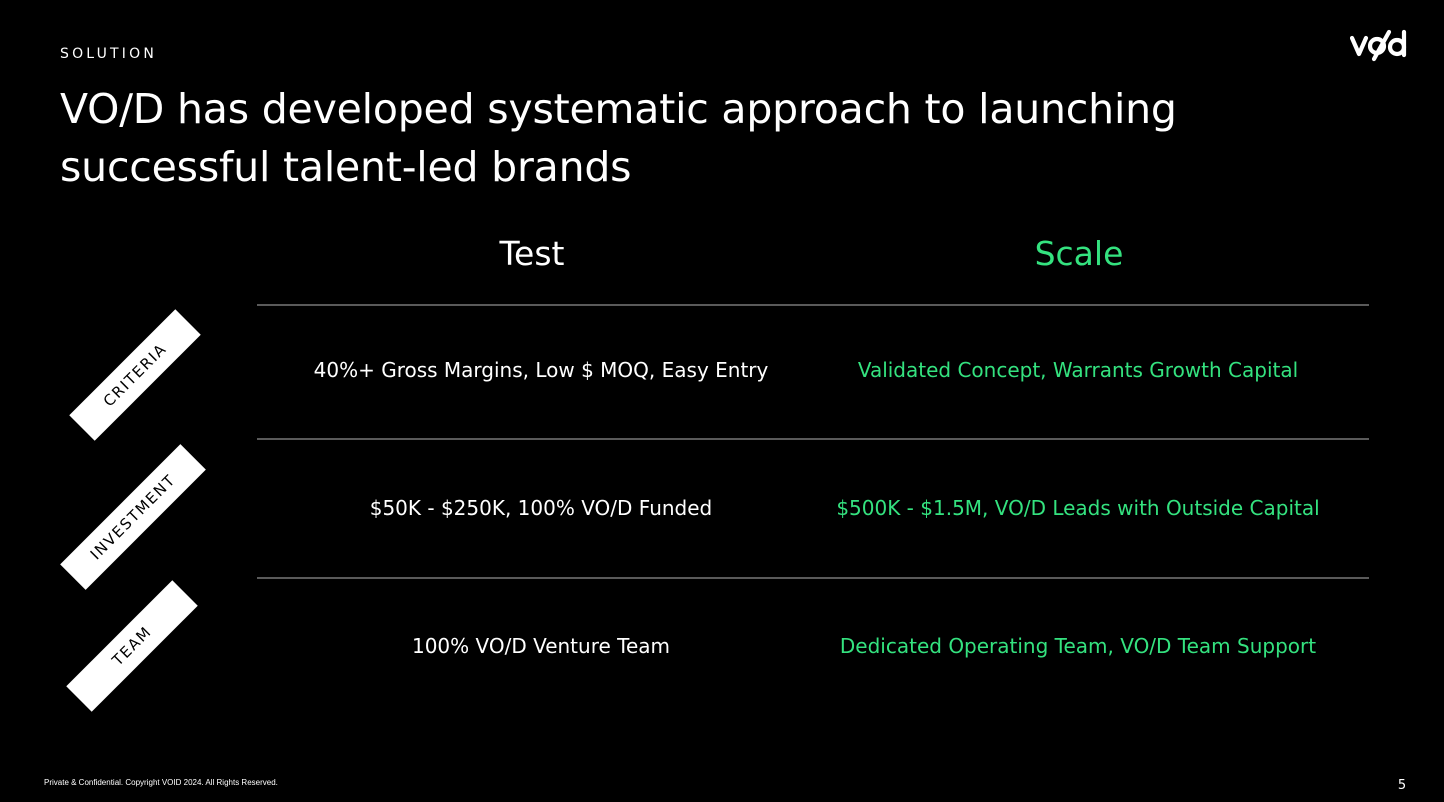 This screenshot has width=1444, height=802. Describe the element at coordinates (532, 253) in the screenshot. I see `column-header-test: Test` at that location.